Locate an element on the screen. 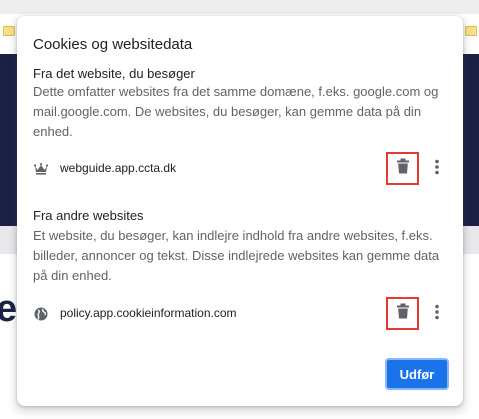 The width and height of the screenshot is (479, 419). browser-top-bar is located at coordinates (239, 7).